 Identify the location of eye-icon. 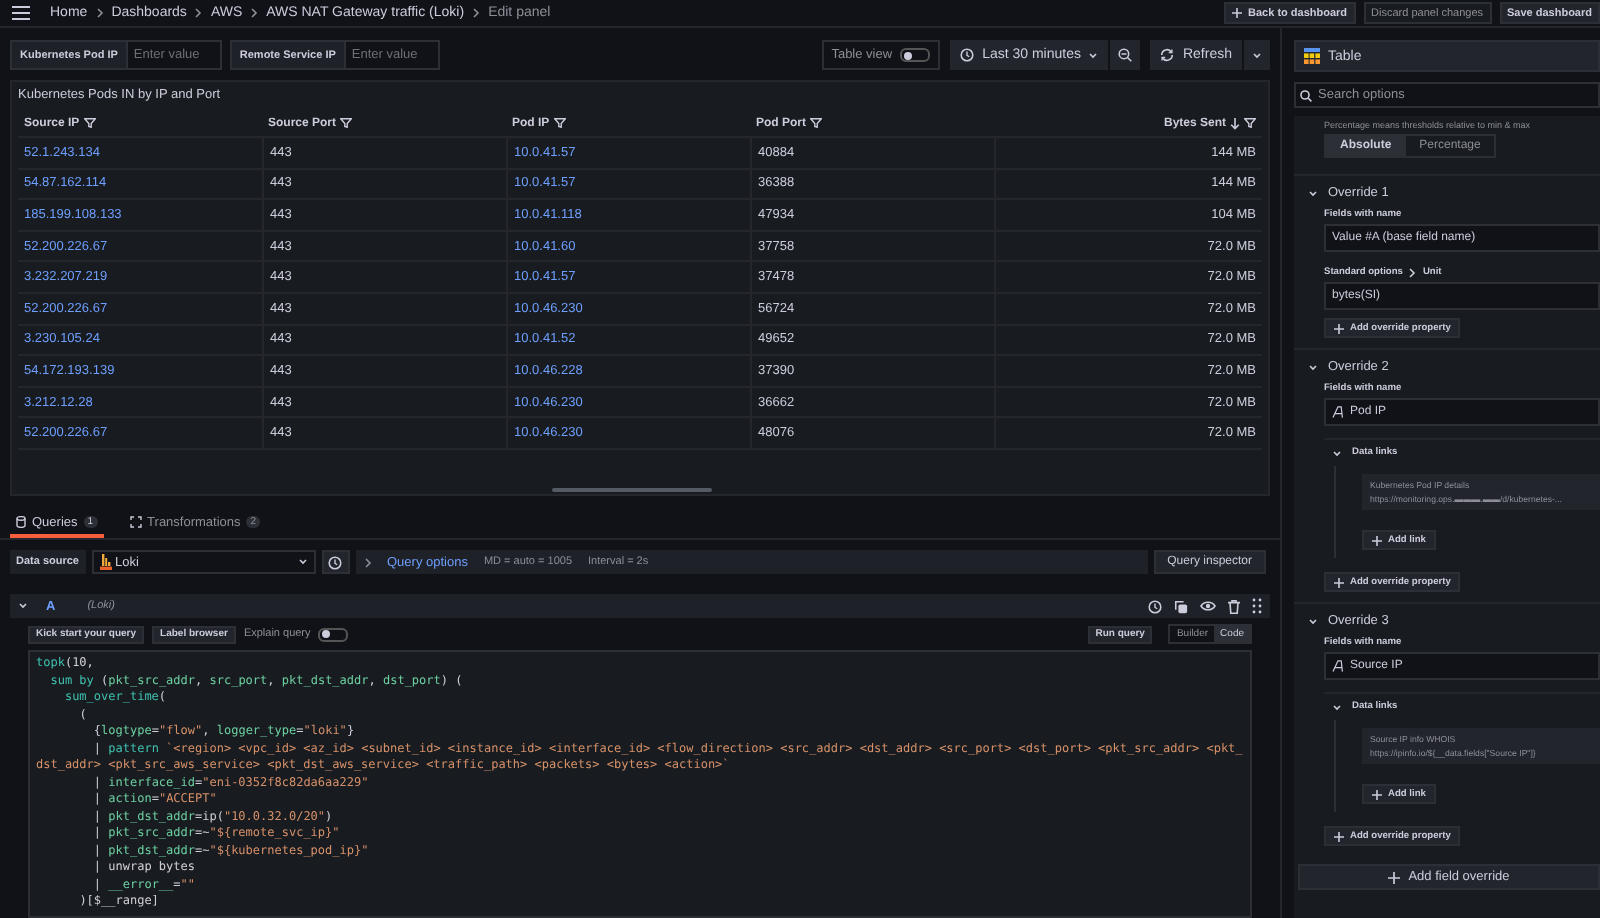
(1208, 606).